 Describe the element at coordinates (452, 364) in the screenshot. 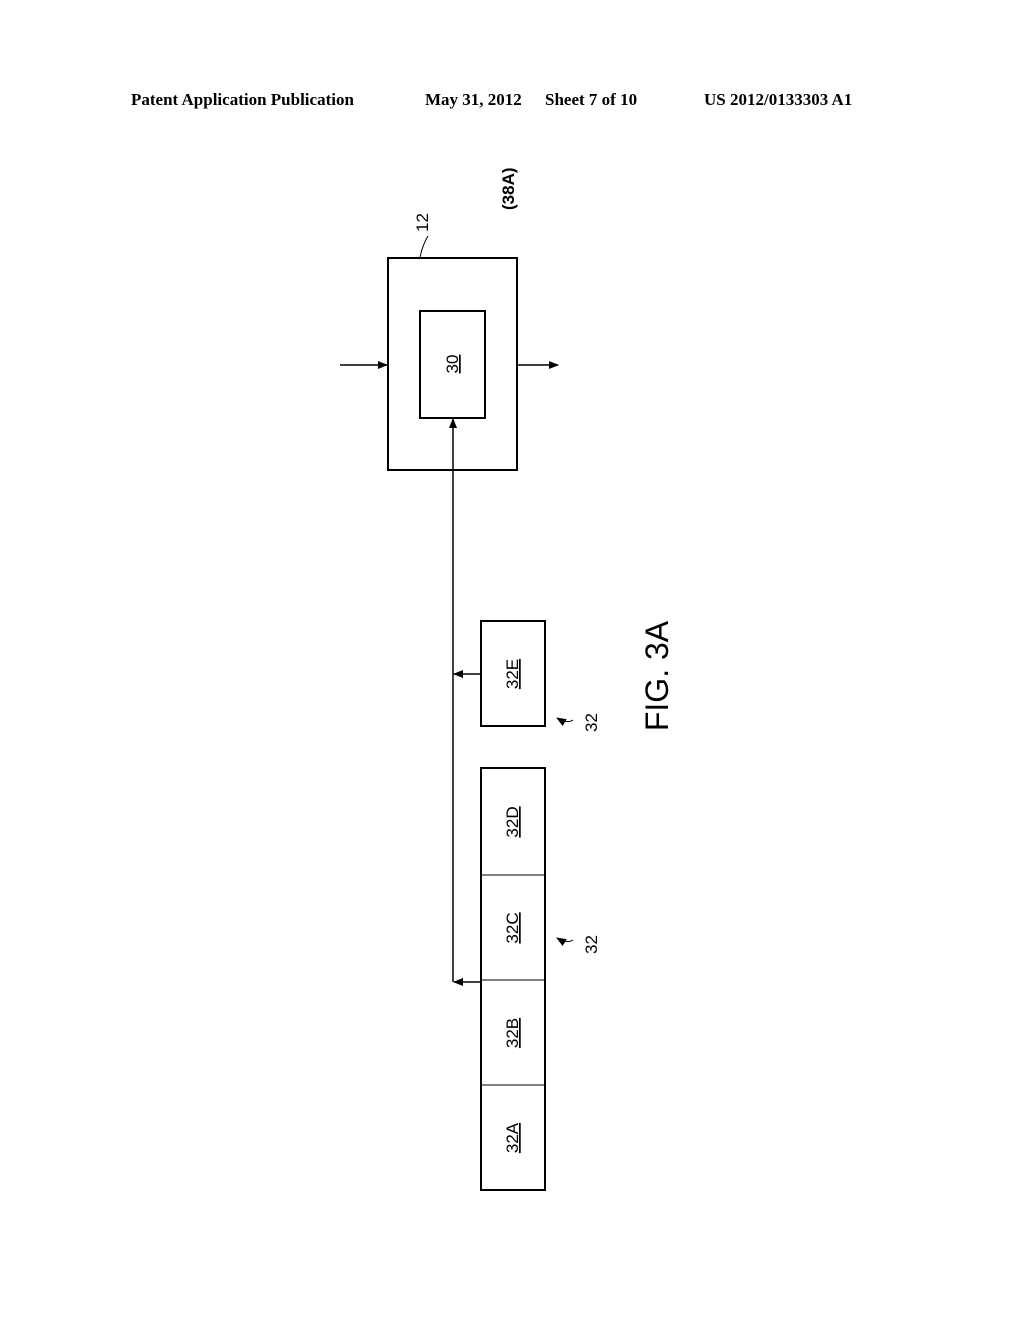

I see `inner-block-label: 30` at that location.